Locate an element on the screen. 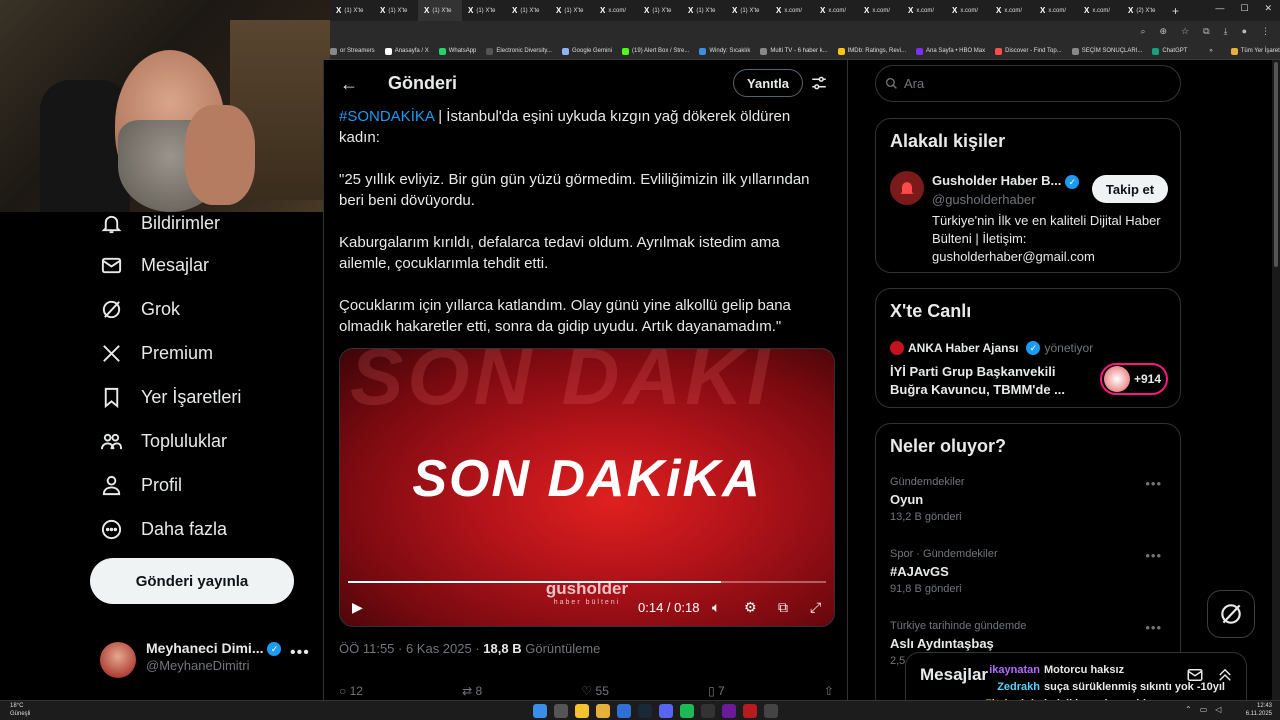 Image resolution: width=1280 pixels, height=720 pixels. follow-button: Takip et is located at coordinates (1130, 189).